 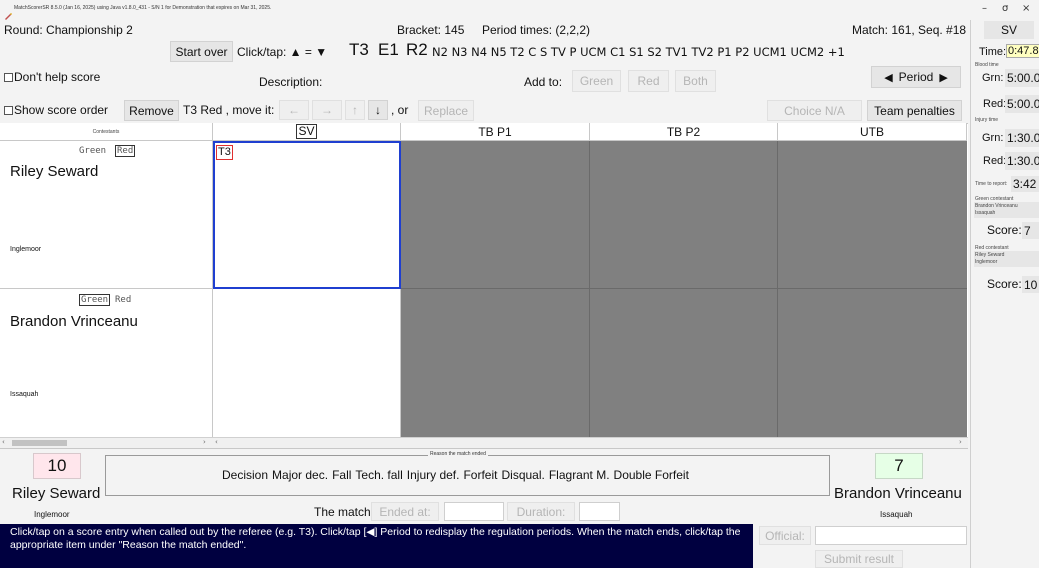 I want to click on sv-cell-red: T3, so click(x=307, y=215).